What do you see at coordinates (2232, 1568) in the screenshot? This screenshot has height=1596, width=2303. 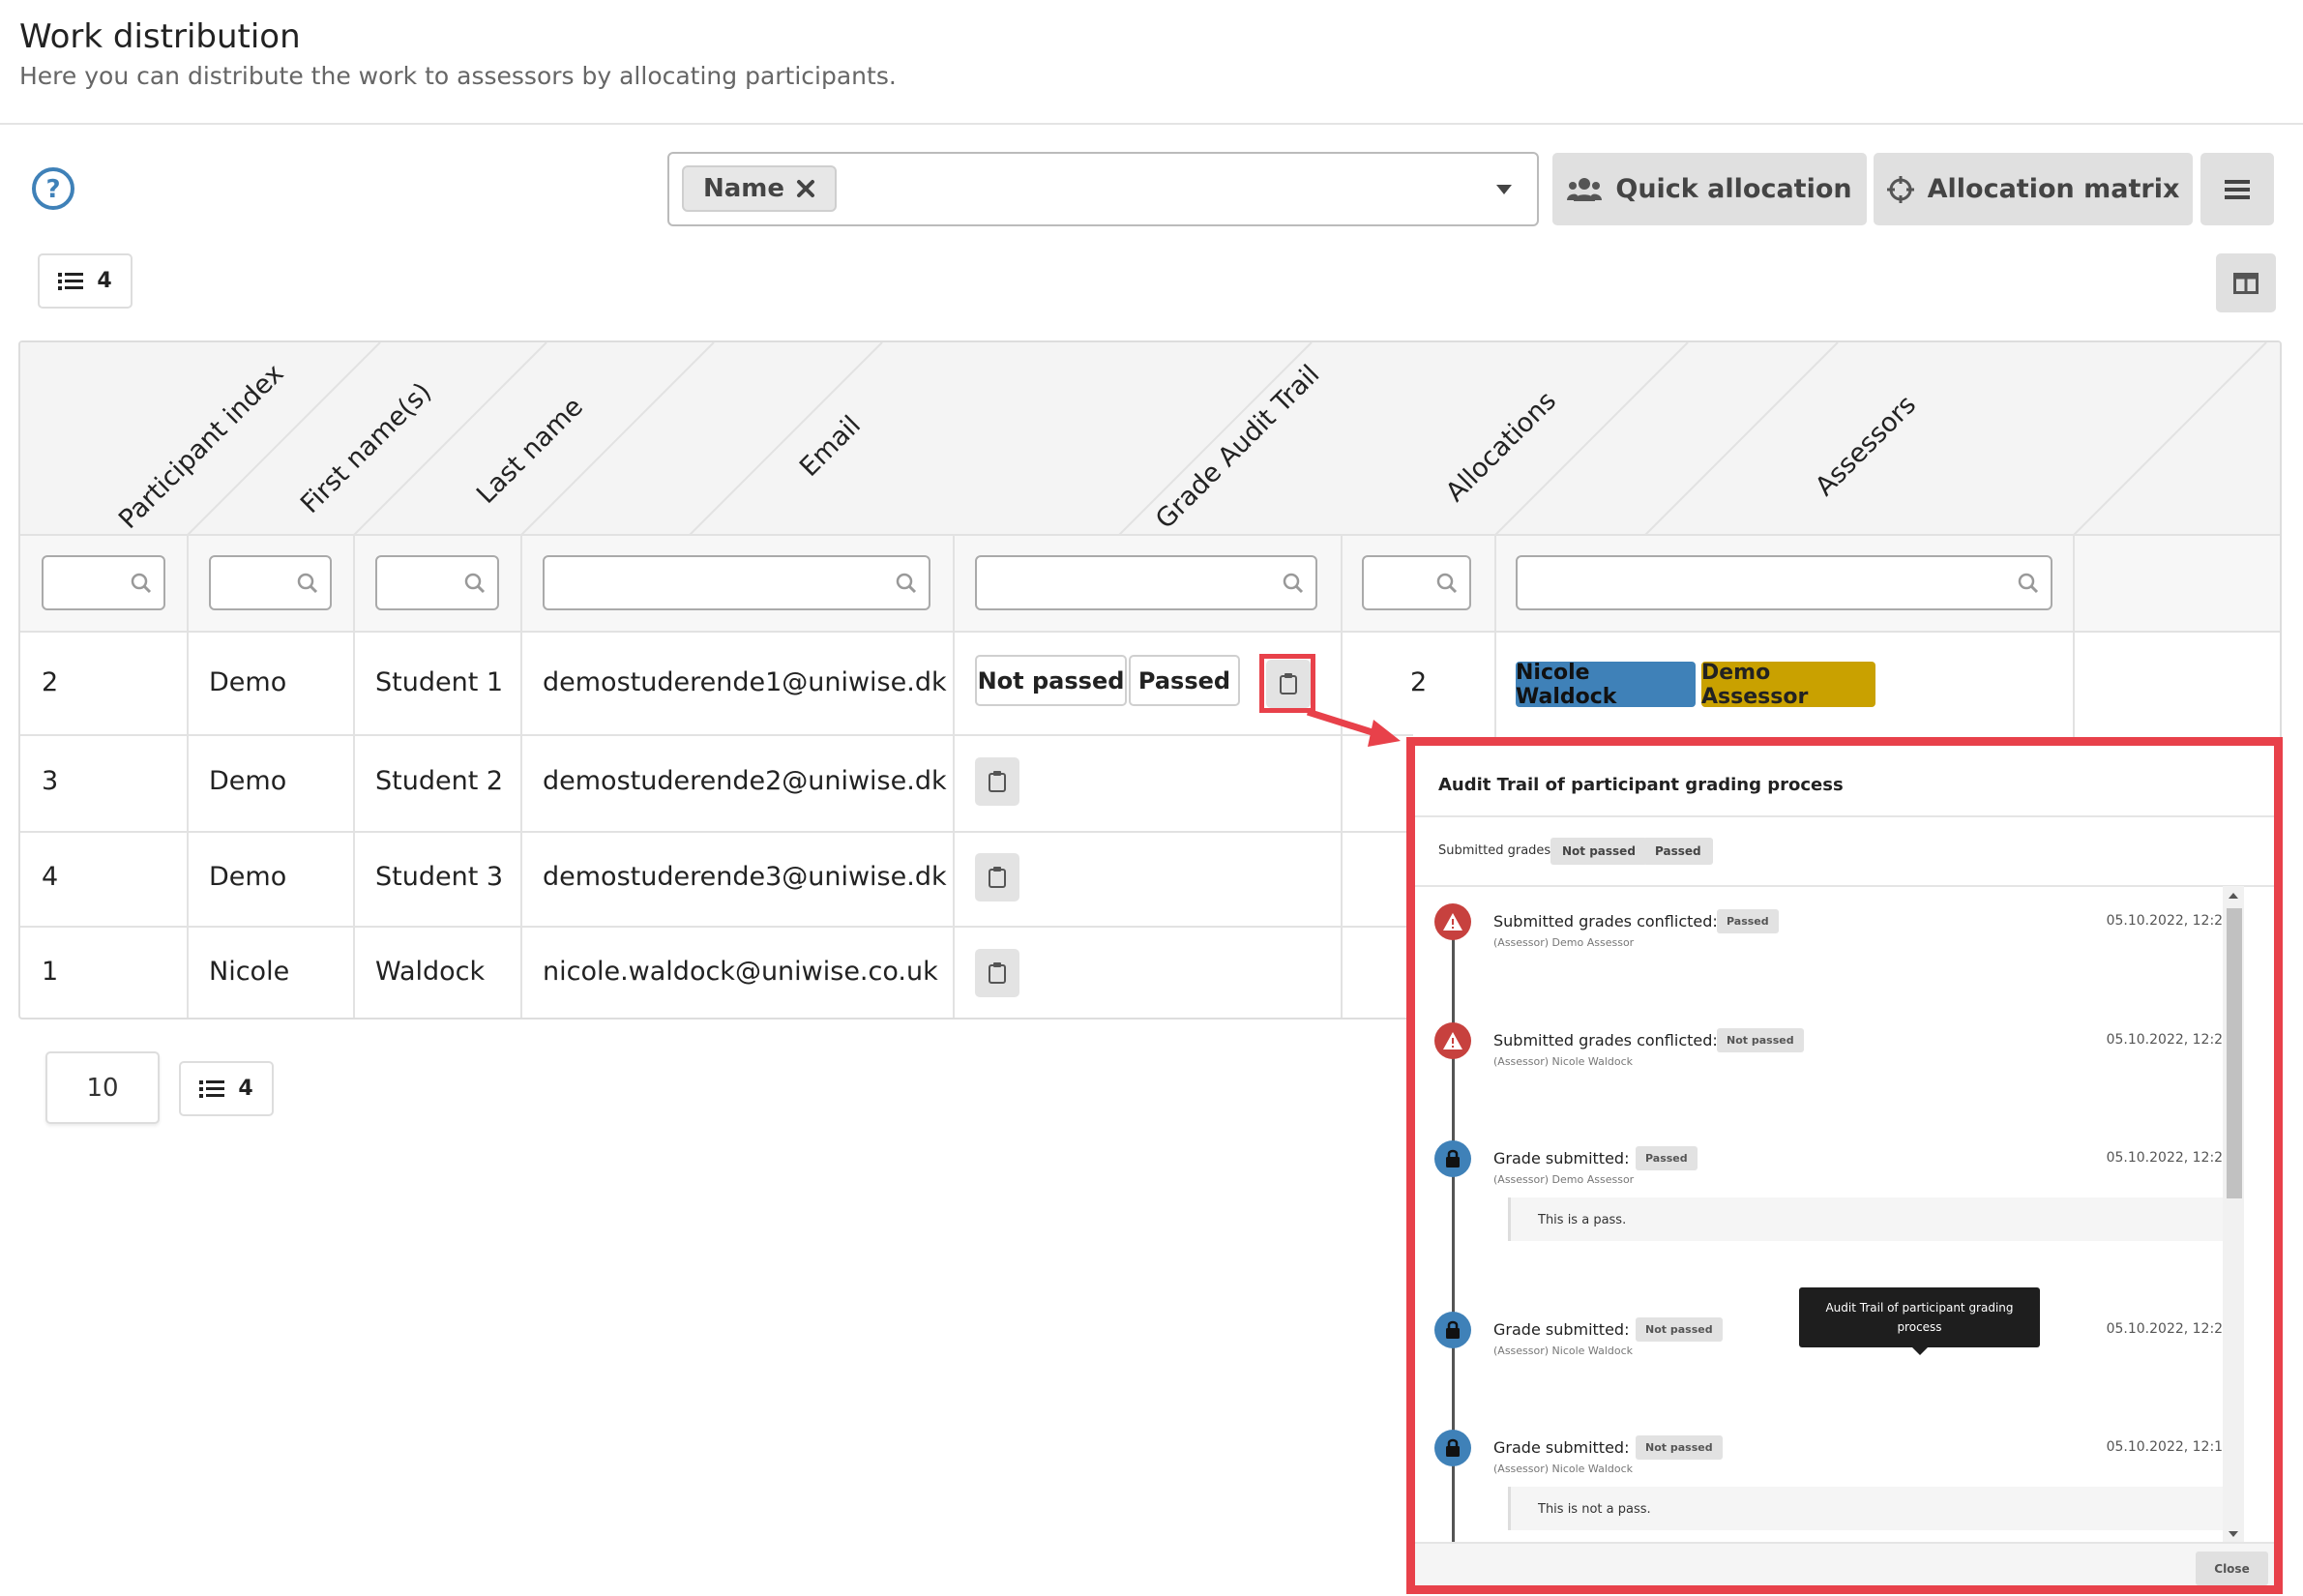 I see `close-button: Close` at bounding box center [2232, 1568].